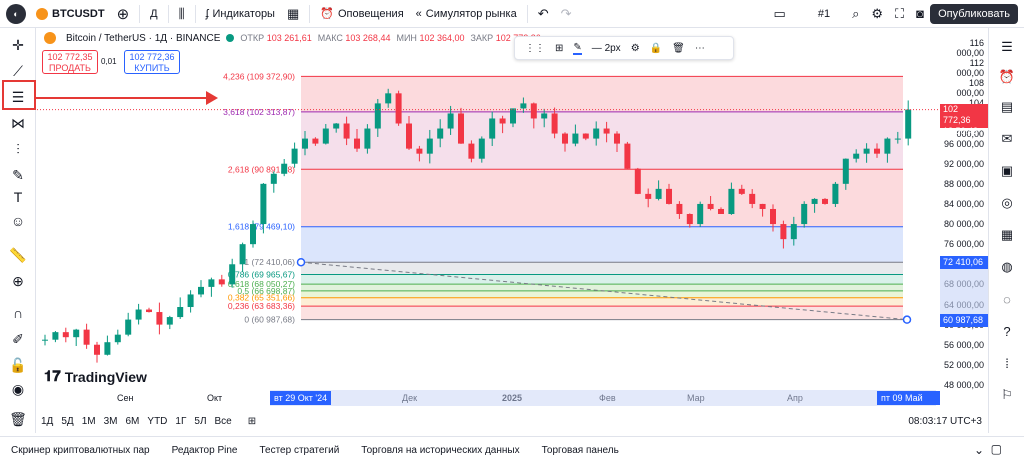 This screenshot has width=1024, height=463. Describe the element at coordinates (52, 376) in the screenshot. I see `tv-logo-icon: 𝟏𝟕` at that location.